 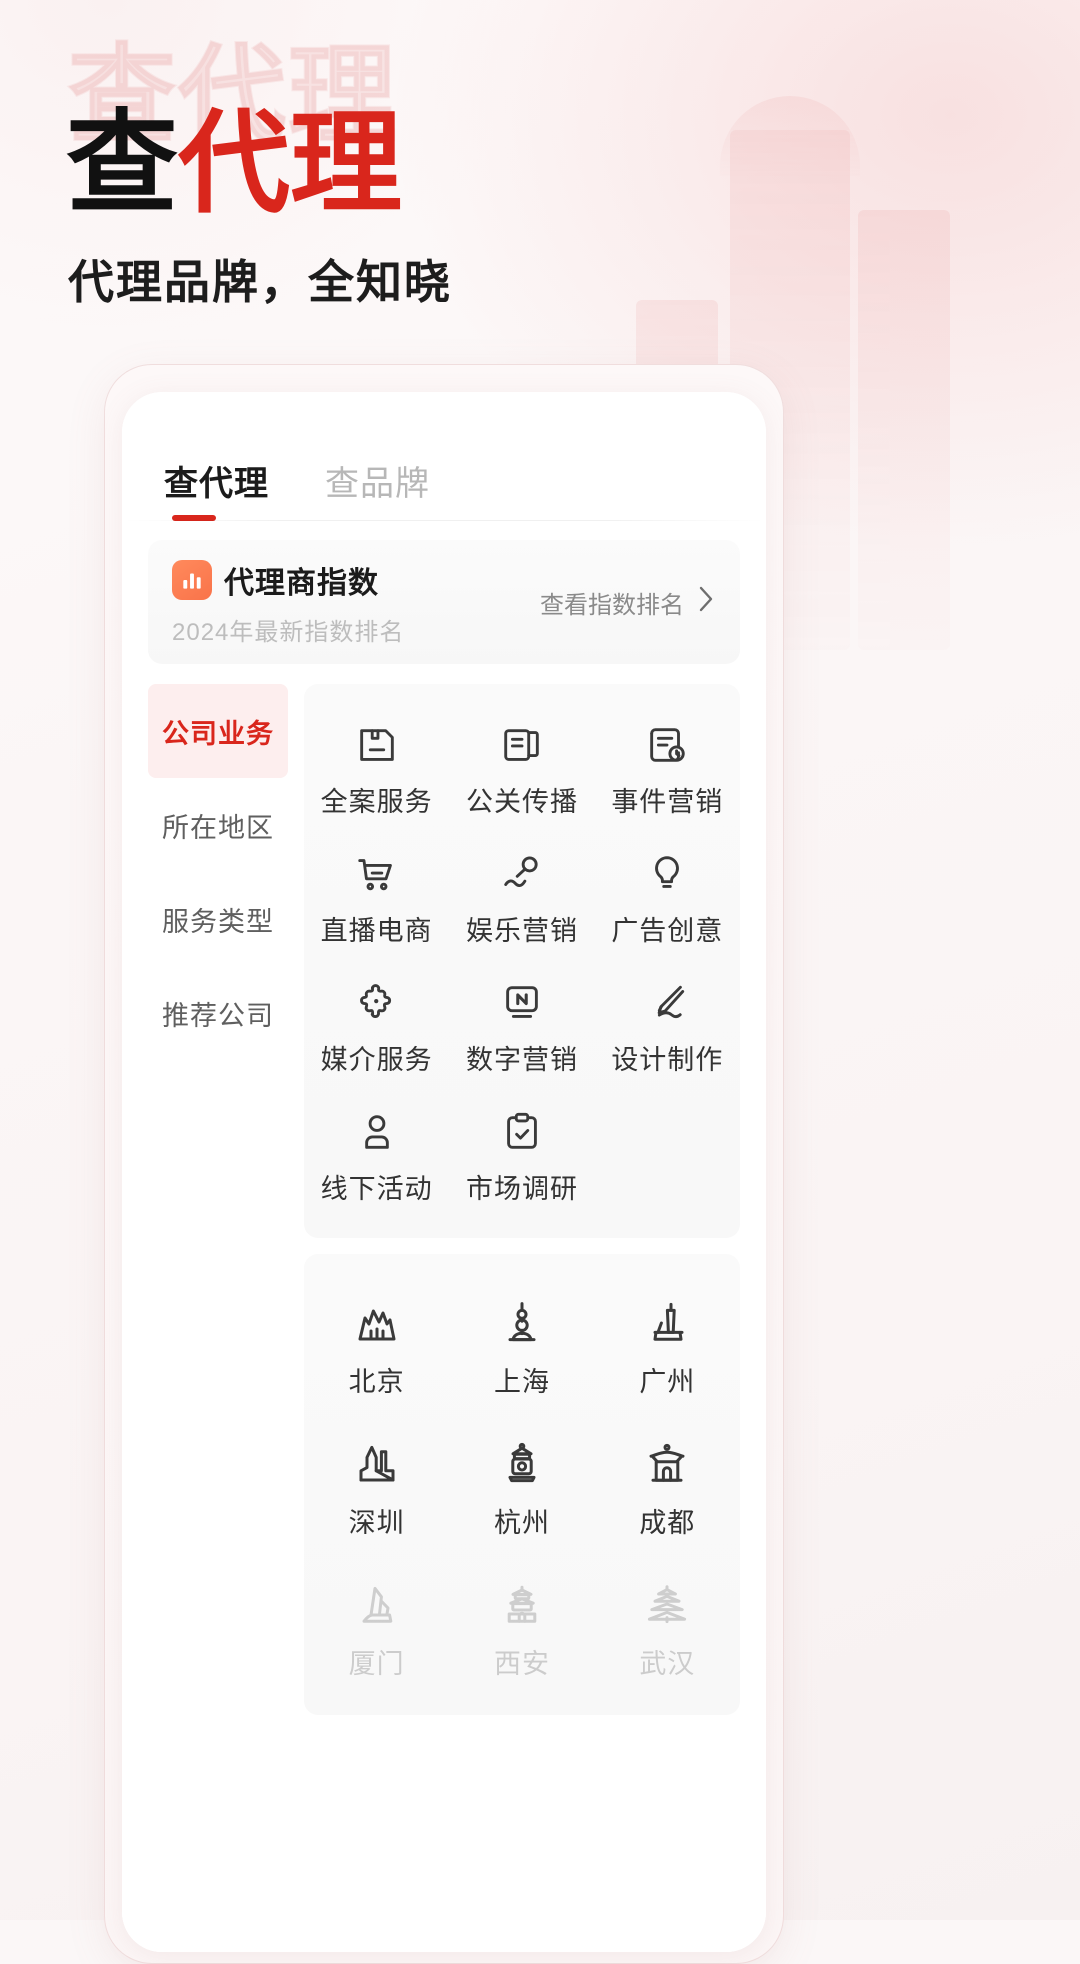 What do you see at coordinates (376, 1156) in the screenshot?
I see `service-item-offline-event: 线下活动` at bounding box center [376, 1156].